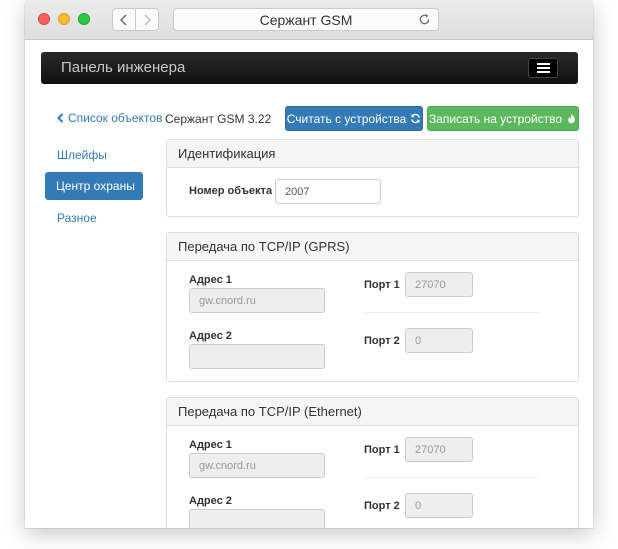 This screenshot has height=549, width=618. I want to click on object-number-input: 2007, so click(328, 191).